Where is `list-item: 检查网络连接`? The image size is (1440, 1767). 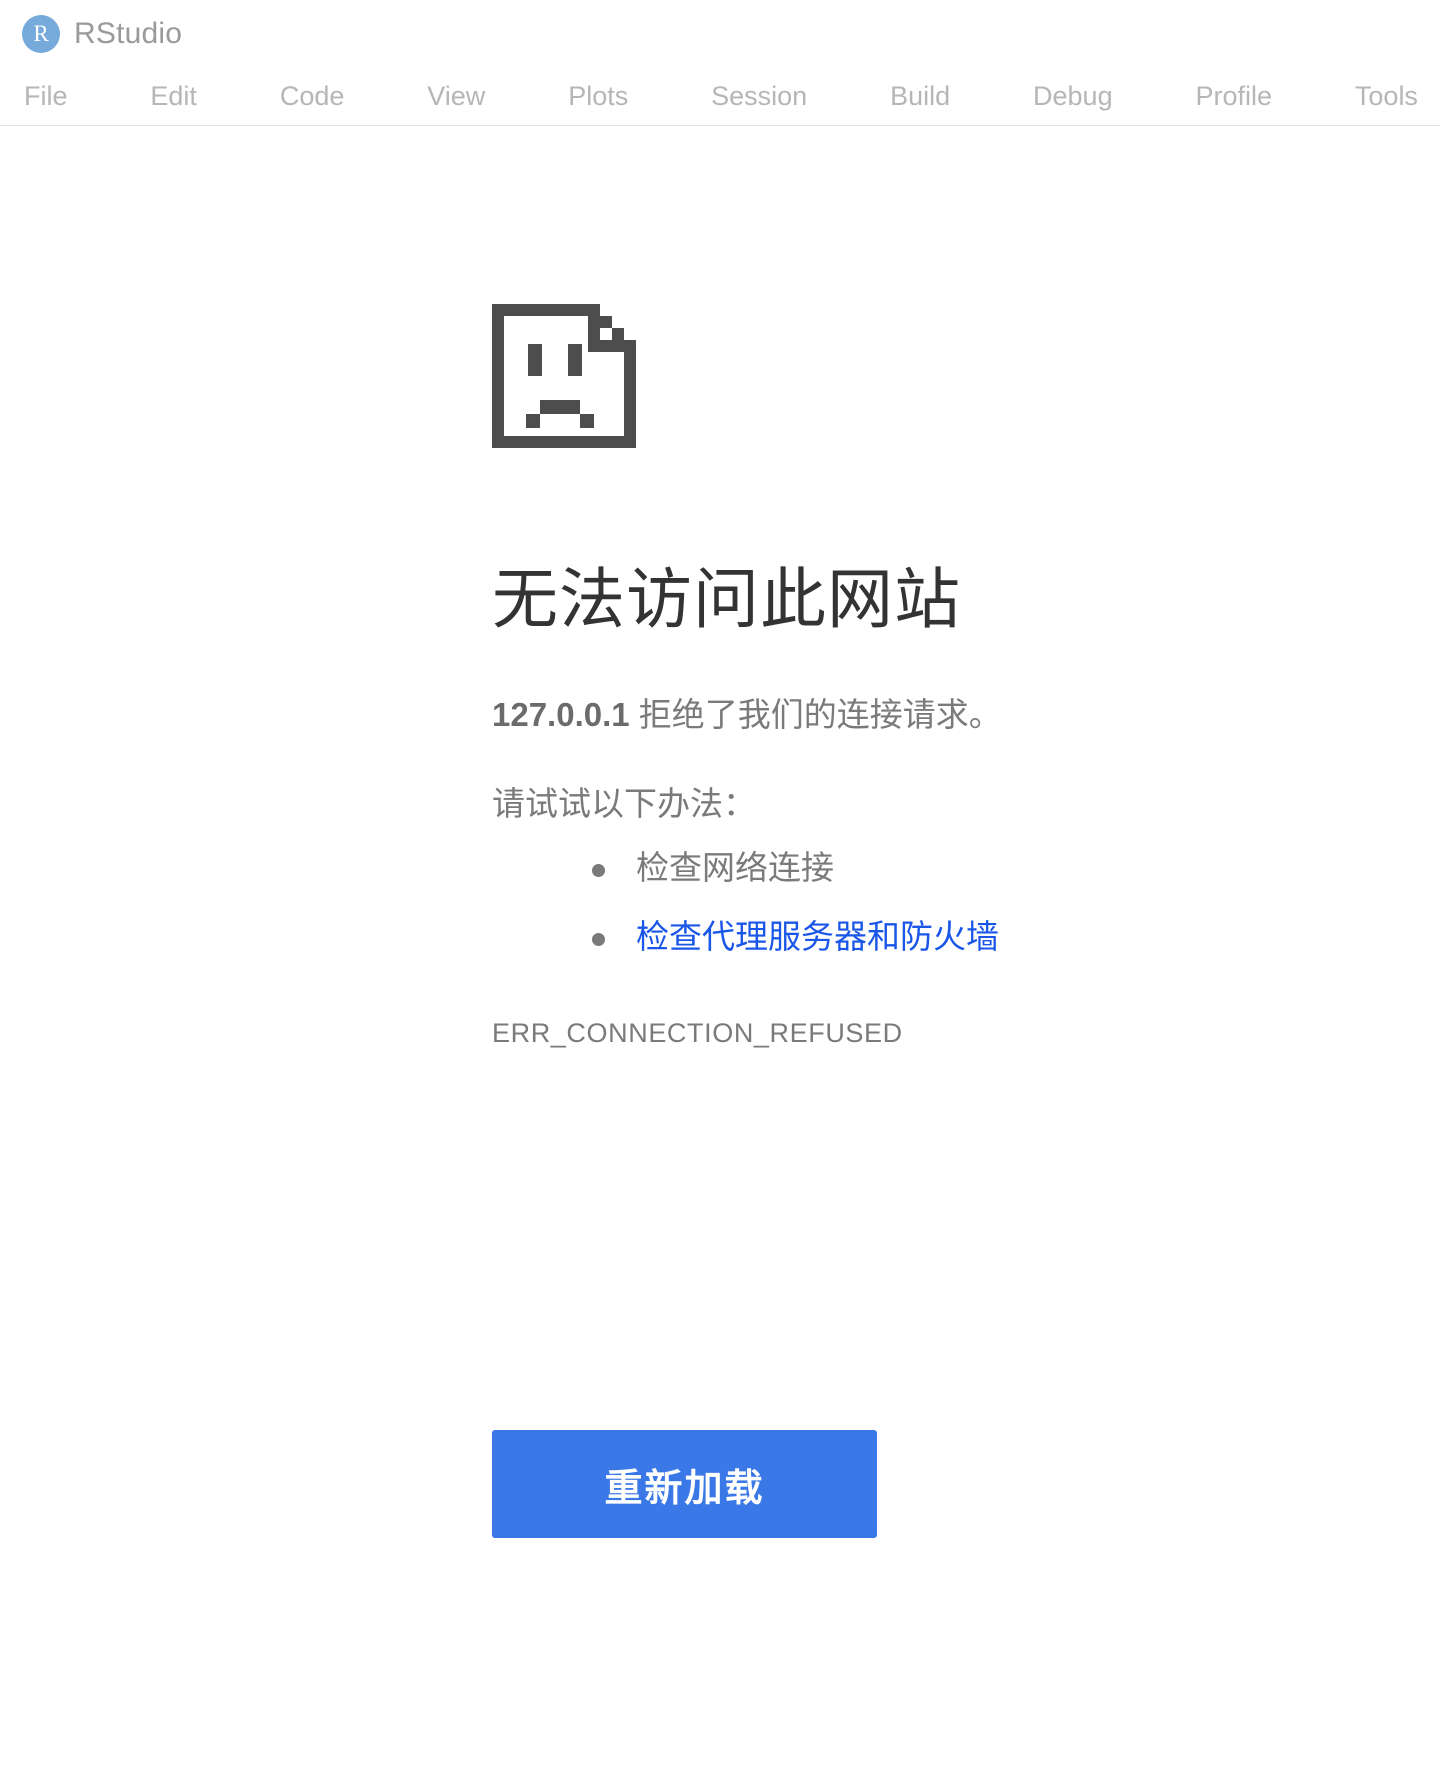 list-item: 检查网络连接 is located at coordinates (942, 868).